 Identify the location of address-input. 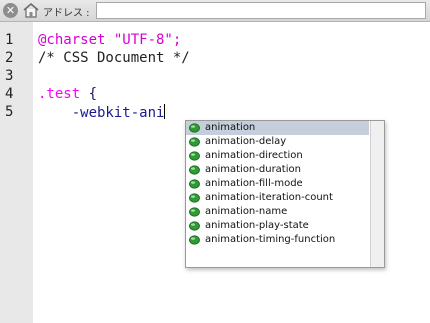
(261, 10).